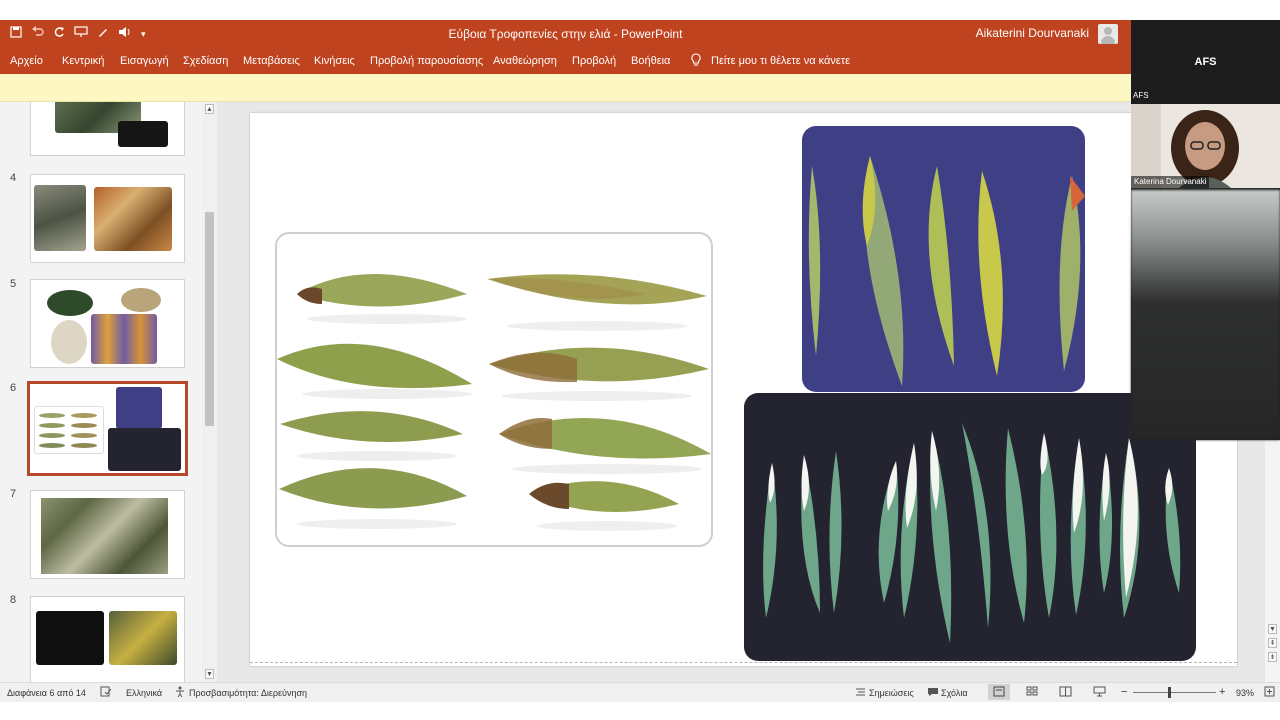  Describe the element at coordinates (640, 711) in the screenshot. I see `bottom-margin` at that location.